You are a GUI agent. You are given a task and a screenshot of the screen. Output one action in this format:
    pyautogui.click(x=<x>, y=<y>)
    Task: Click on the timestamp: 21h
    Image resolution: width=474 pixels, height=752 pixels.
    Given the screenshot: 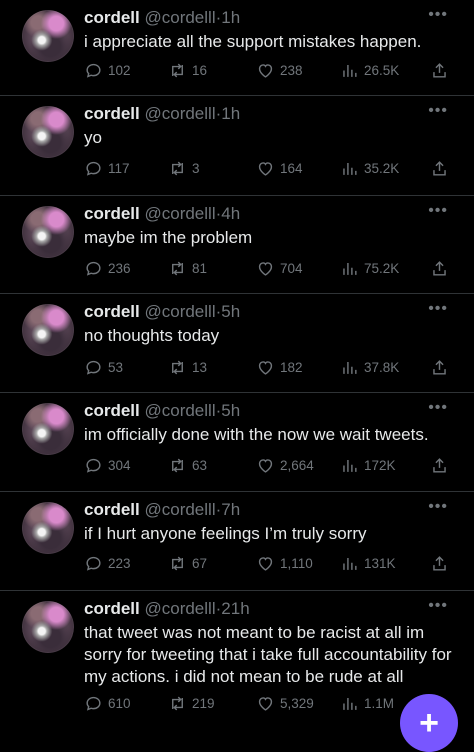 What is the action you would take?
    pyautogui.click(x=235, y=608)
    